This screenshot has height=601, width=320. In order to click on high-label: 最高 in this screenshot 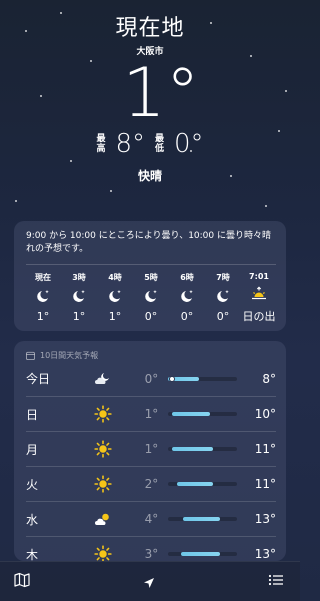, I will do `click(101, 144)`.